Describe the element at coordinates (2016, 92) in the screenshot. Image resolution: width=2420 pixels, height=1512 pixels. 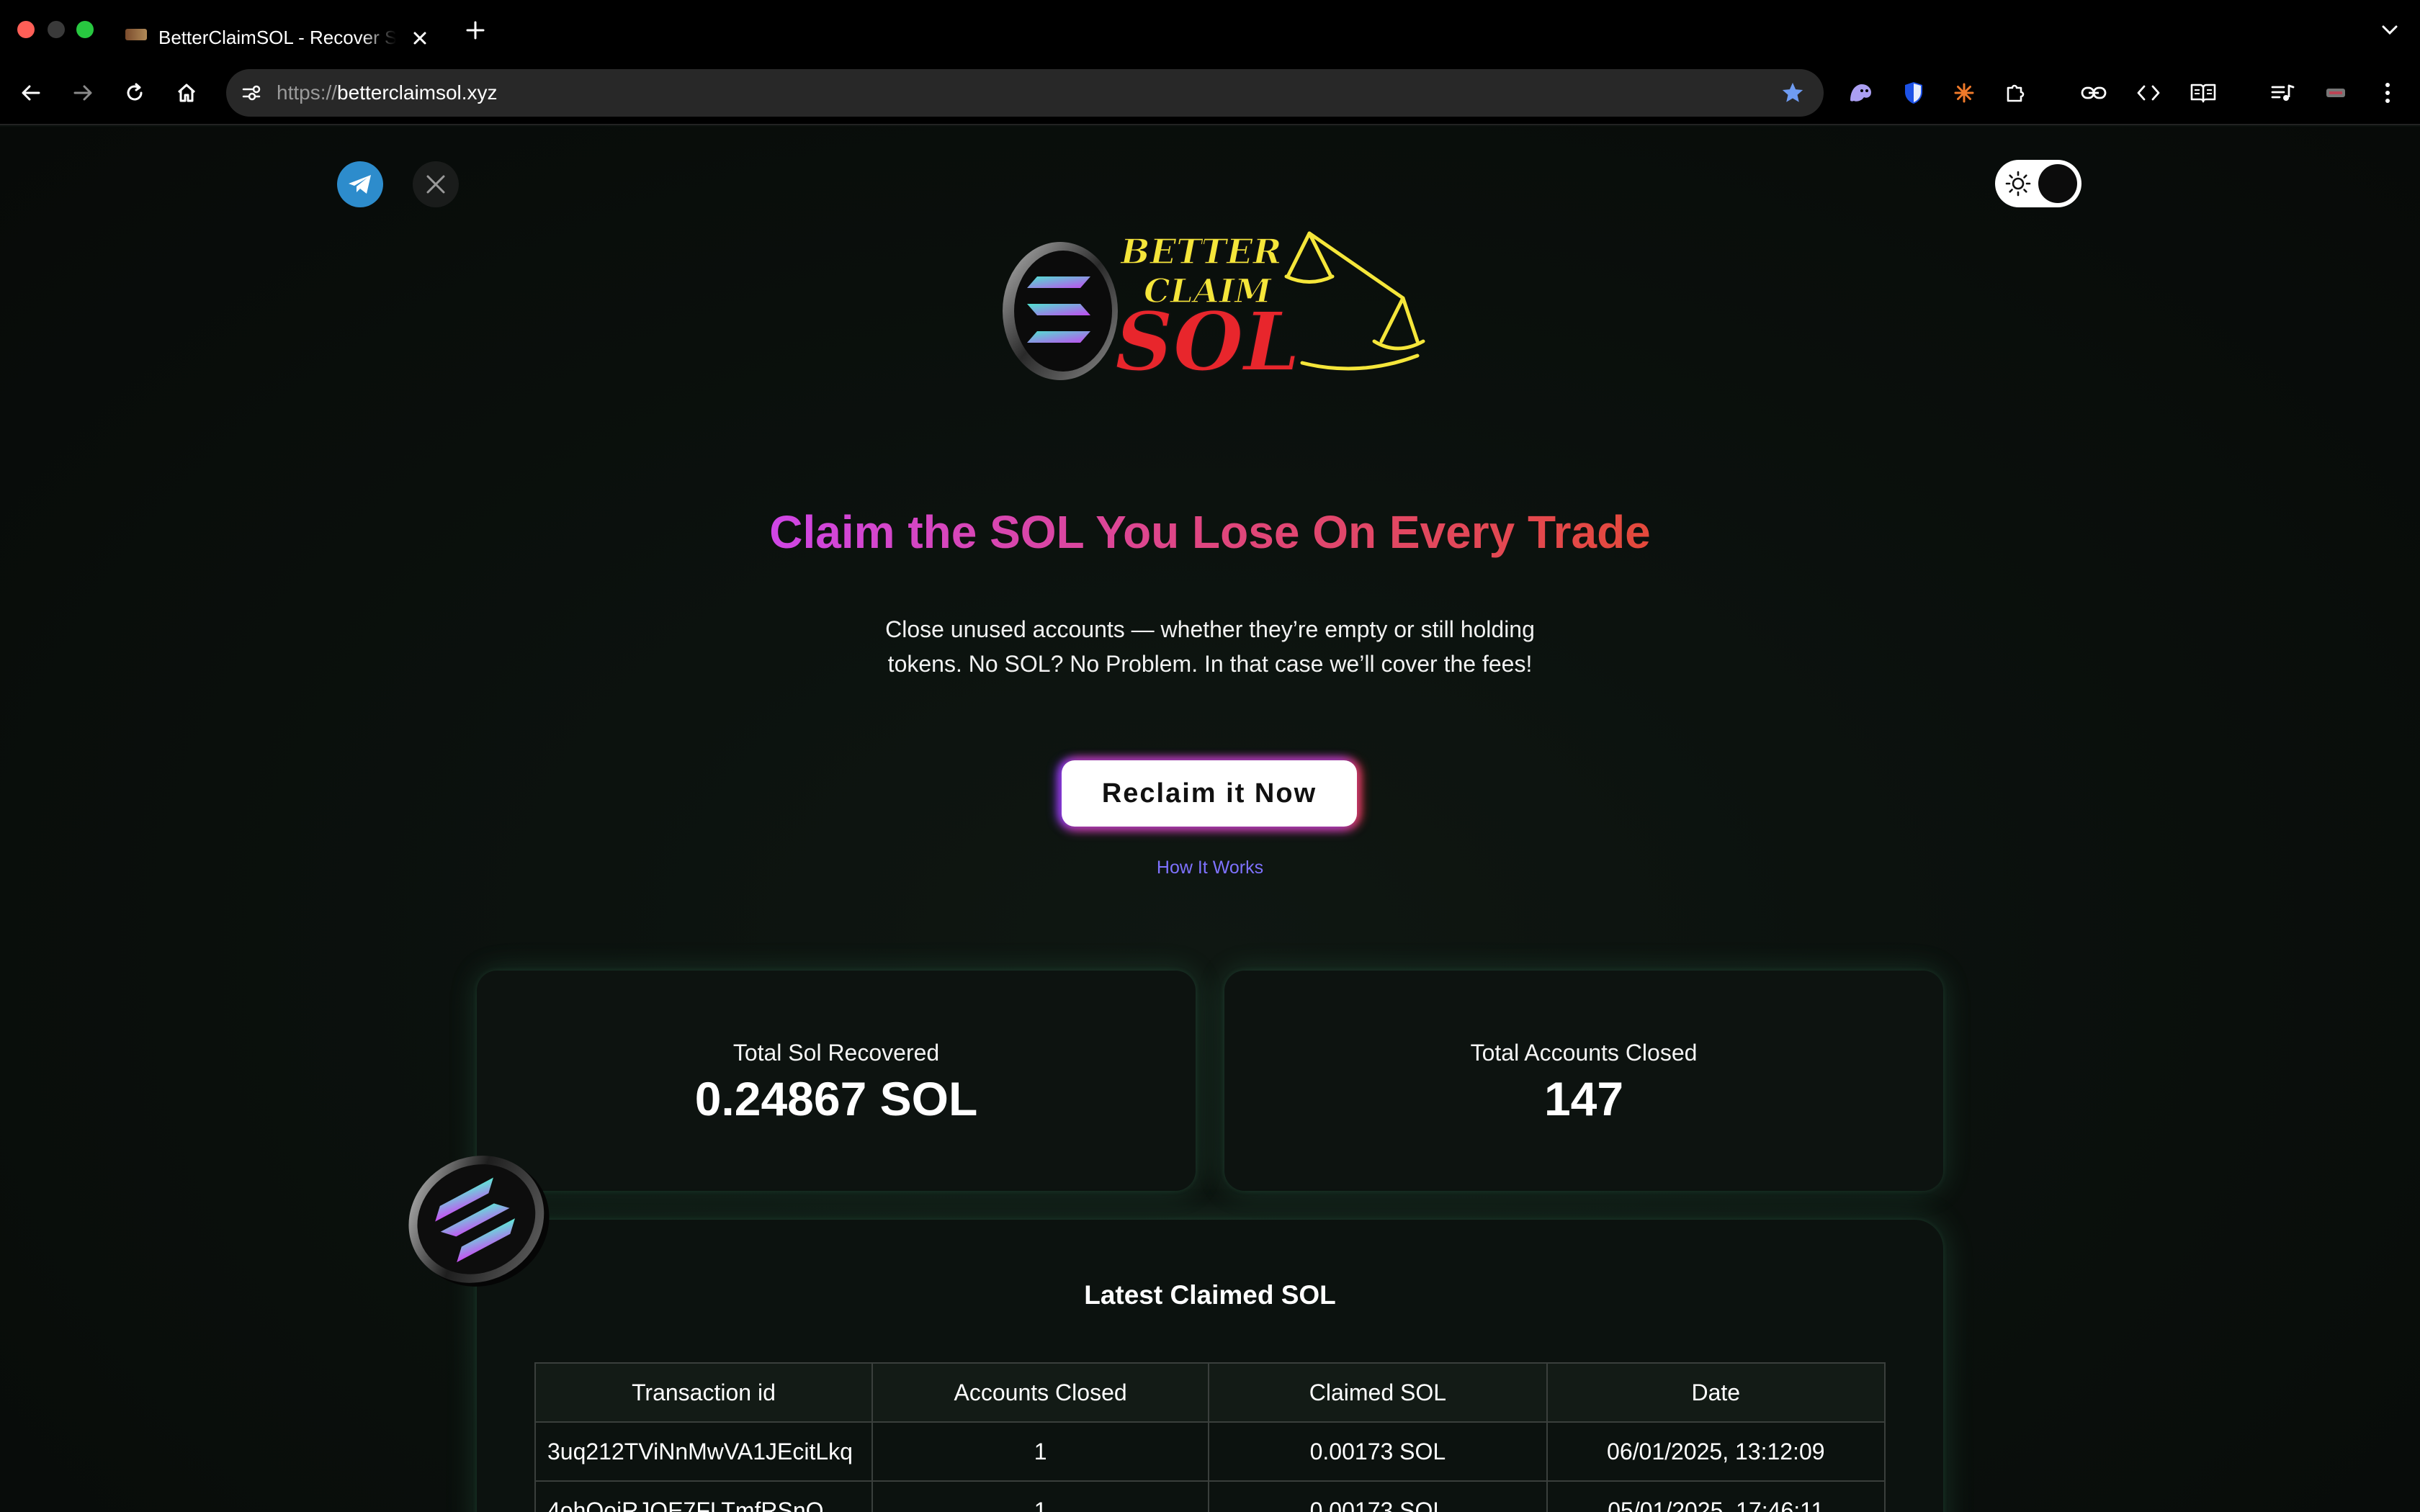
I see `extensions-puzzle-icon` at that location.